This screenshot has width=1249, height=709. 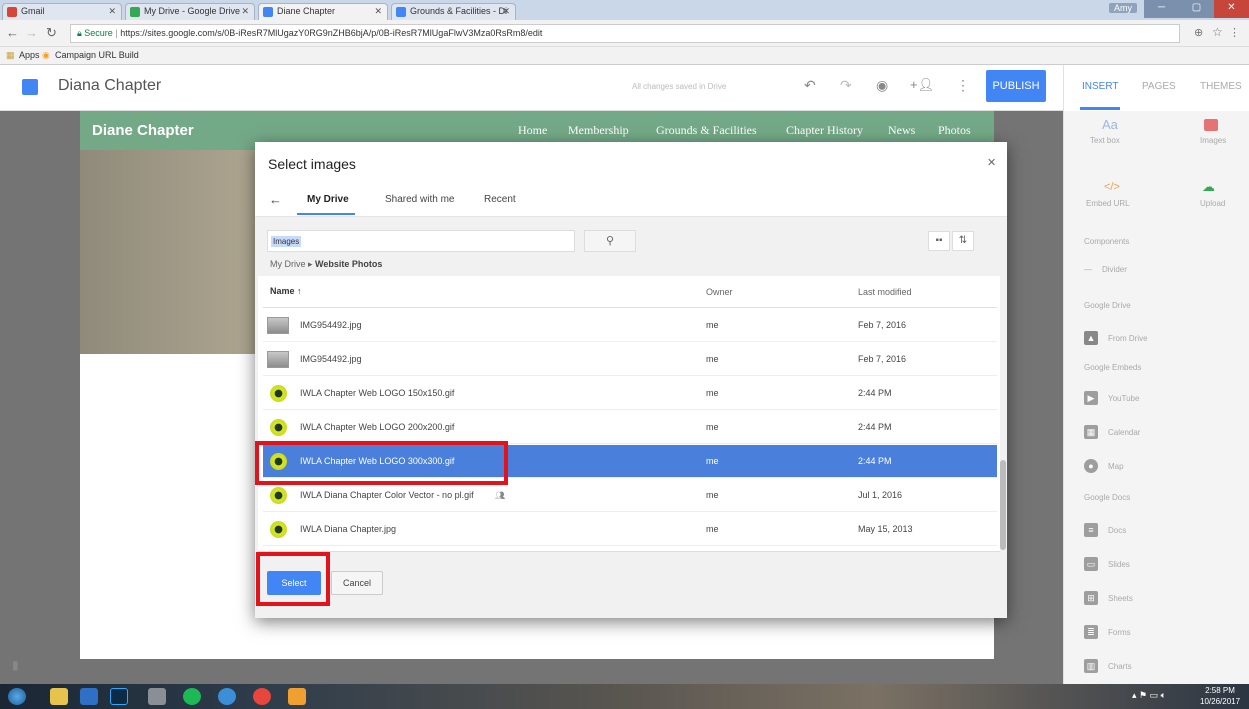 I want to click on publish-button: PUBLISH, so click(x=1016, y=86).